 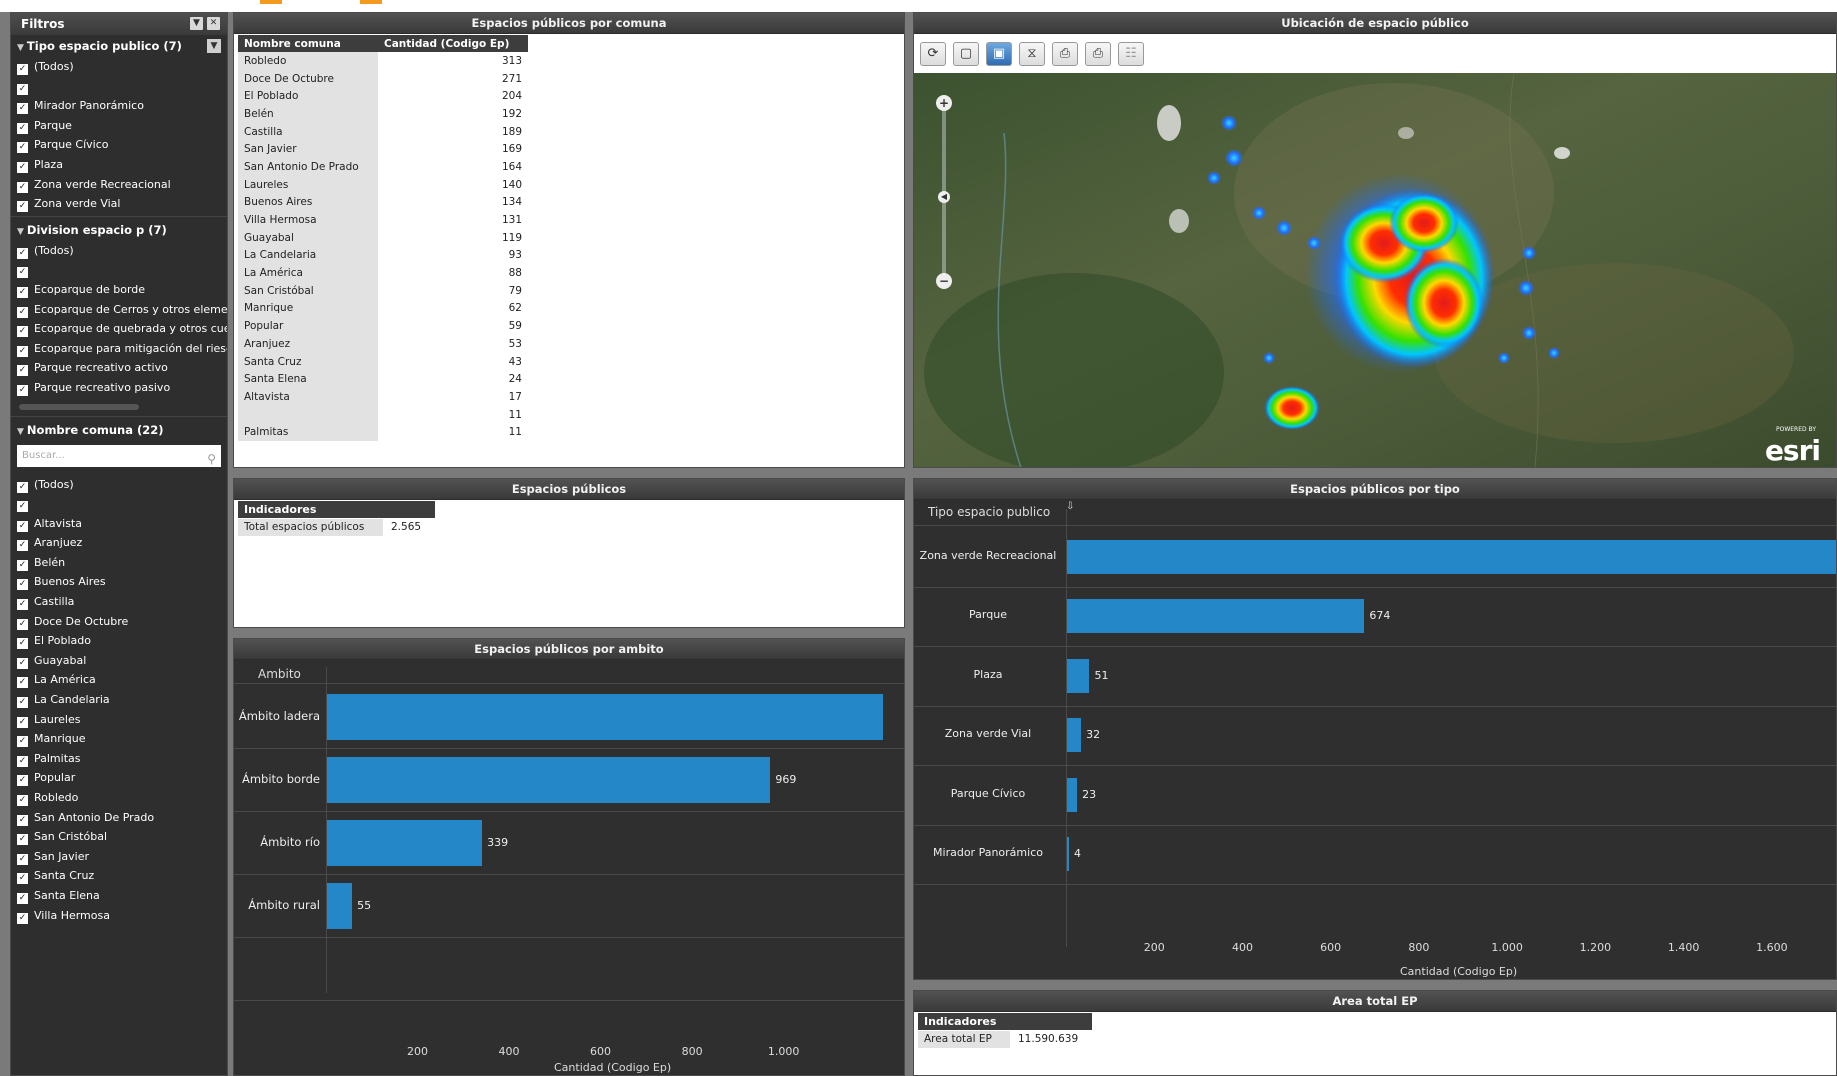 I want to click on comuna-filter-item: ✓ Belén, so click(x=119, y=563).